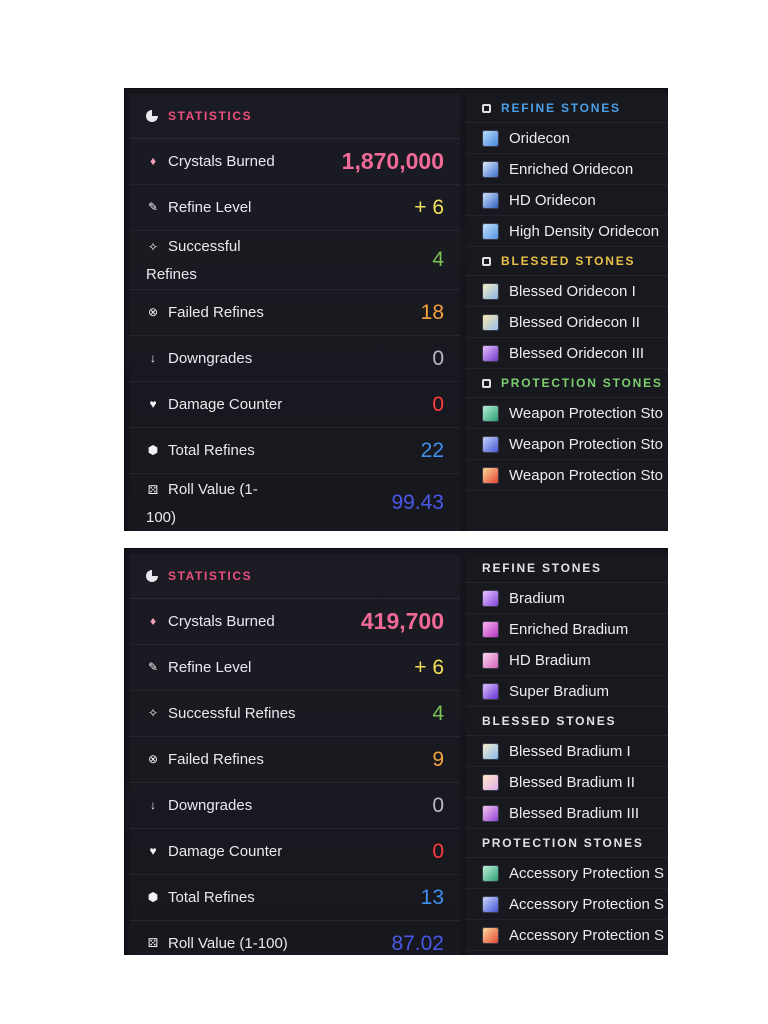 The height and width of the screenshot is (1024, 768). What do you see at coordinates (295, 938) in the screenshot?
I see `stat-row-roll-value: ⚄ Roll Value (1-100) 87.02` at bounding box center [295, 938].